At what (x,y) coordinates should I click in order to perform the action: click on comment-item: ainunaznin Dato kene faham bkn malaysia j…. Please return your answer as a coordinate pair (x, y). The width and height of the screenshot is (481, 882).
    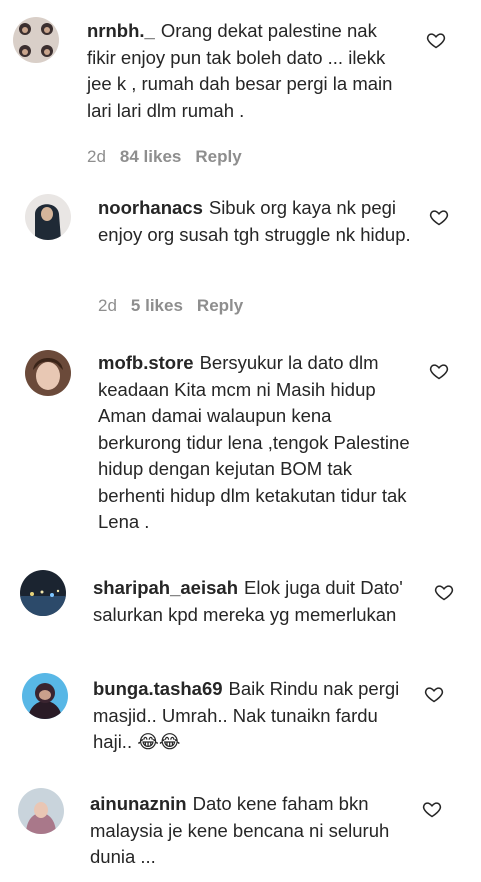
    Looking at the image, I should click on (240, 833).